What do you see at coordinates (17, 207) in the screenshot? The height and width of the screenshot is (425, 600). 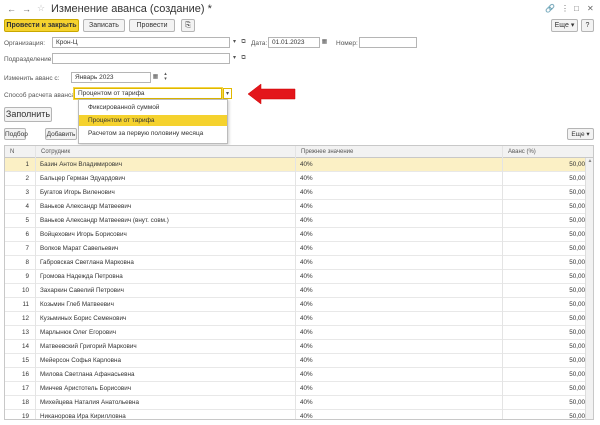 I see `cell-n: 4` at bounding box center [17, 207].